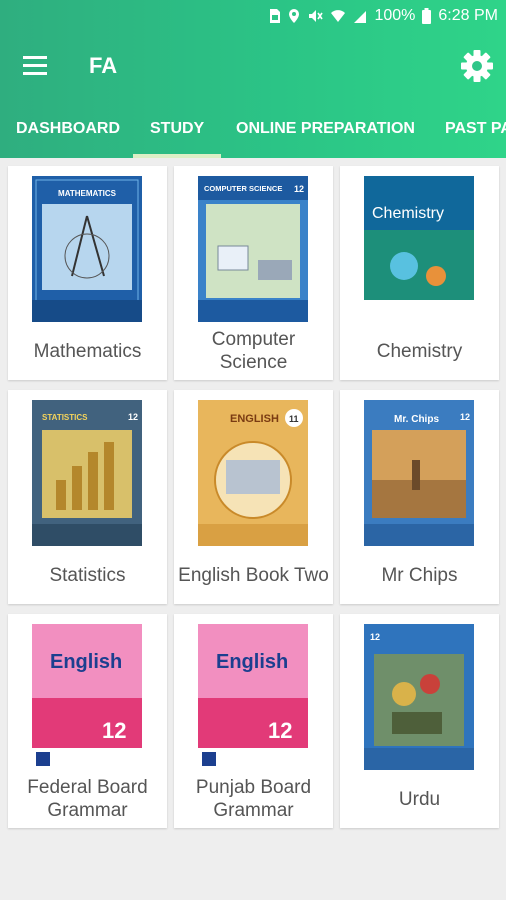  Describe the element at coordinates (253, 16) in the screenshot. I see `status-bar: 100% 6:28 PM` at that location.